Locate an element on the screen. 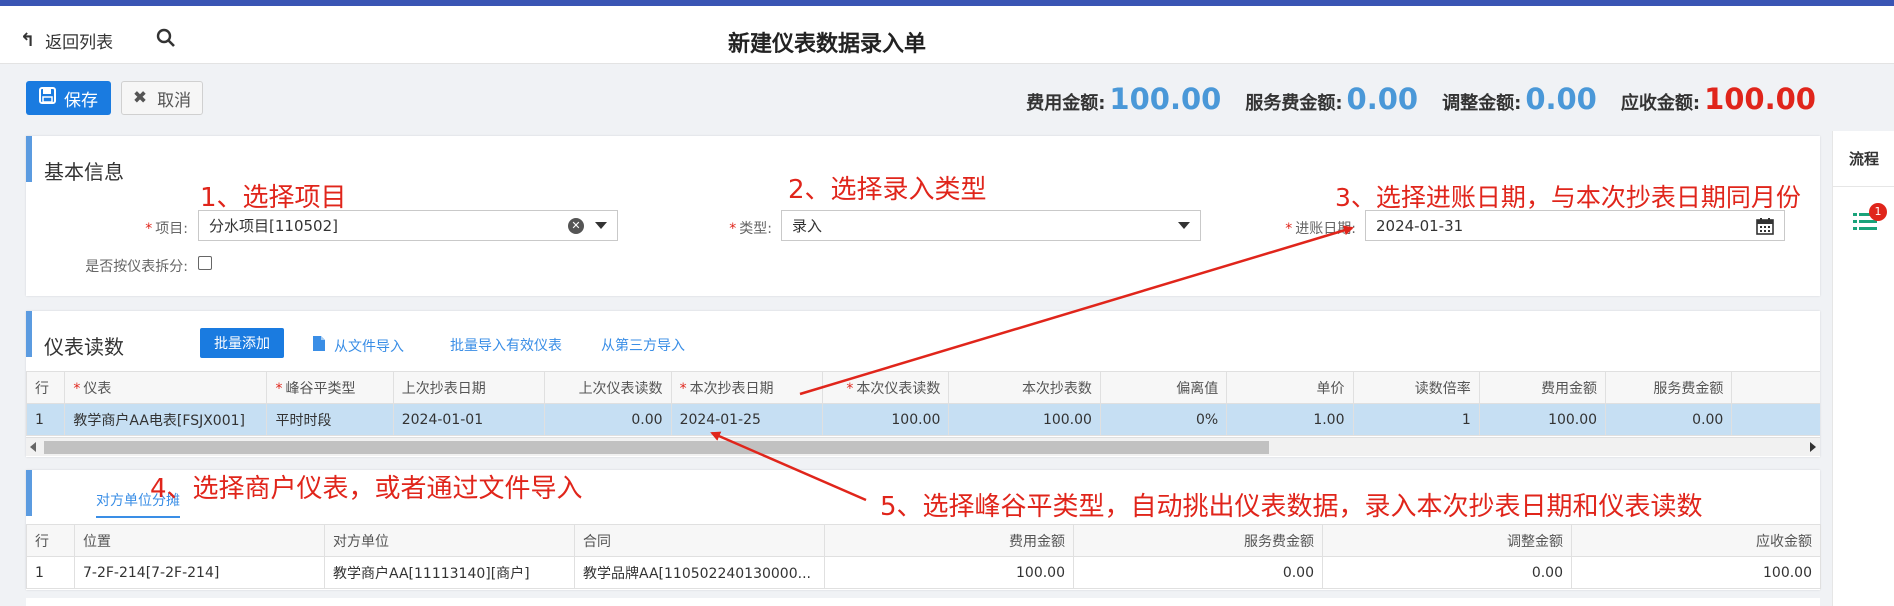 This screenshot has width=1894, height=606. split-by-meter-checkbox is located at coordinates (205, 263).